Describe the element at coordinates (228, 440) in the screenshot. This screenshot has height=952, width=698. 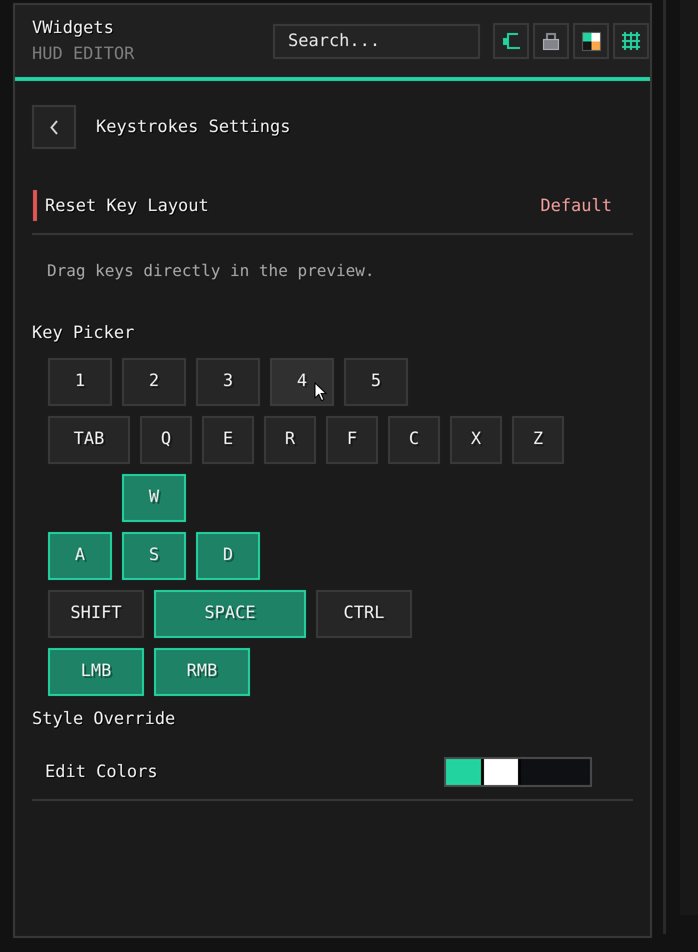
I see `key-button: E` at that location.